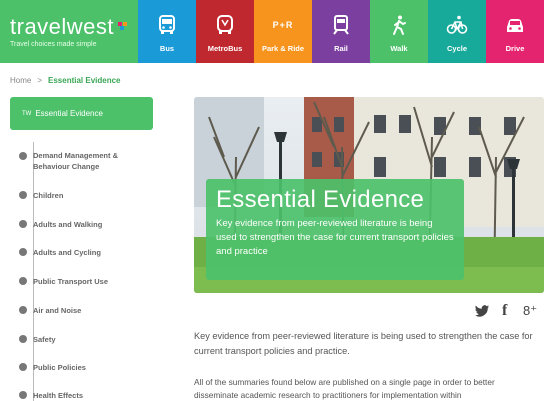 The image size is (544, 401). What do you see at coordinates (456, 48) in the screenshot?
I see `nav-label-cycle: Cycle` at bounding box center [456, 48].